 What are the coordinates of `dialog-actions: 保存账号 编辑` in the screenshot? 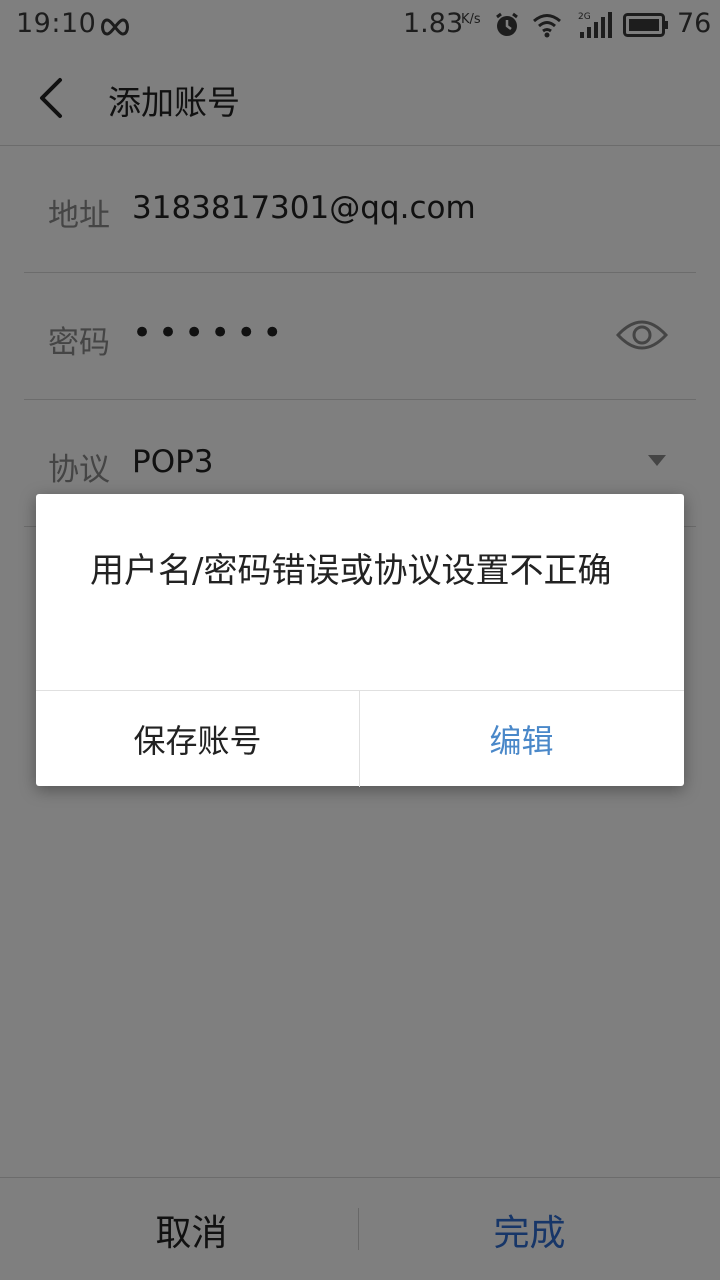 It's located at (360, 738).